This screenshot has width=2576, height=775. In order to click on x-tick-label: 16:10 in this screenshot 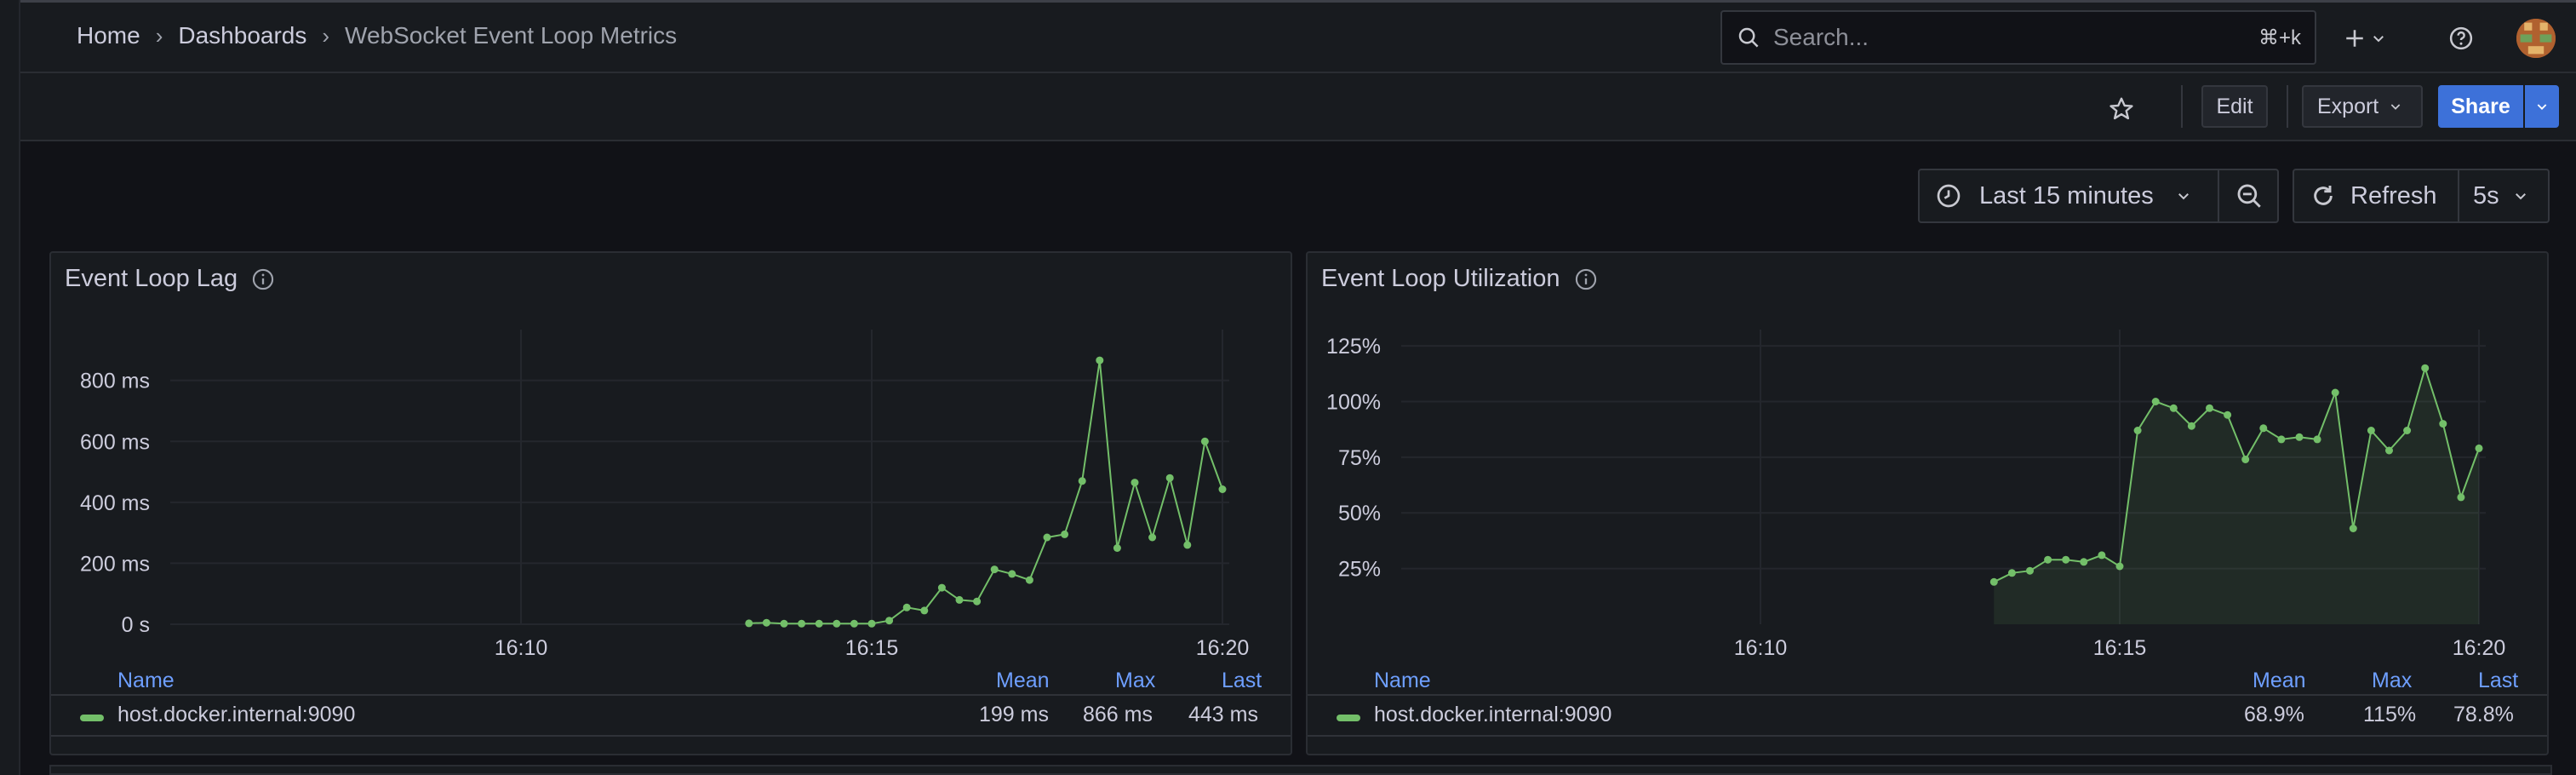, I will do `click(521, 648)`.